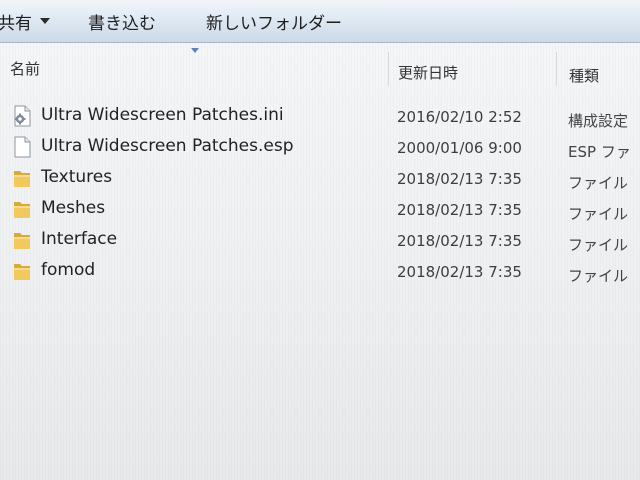  What do you see at coordinates (16, 23) in the screenshot?
I see `share-label: 共有` at bounding box center [16, 23].